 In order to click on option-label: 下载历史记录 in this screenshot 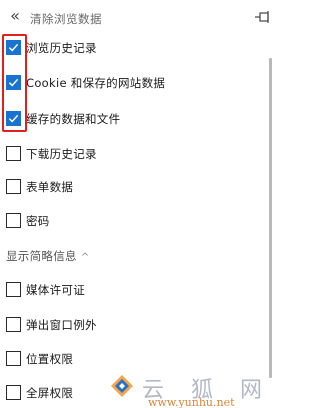, I will do `click(61, 154)`.